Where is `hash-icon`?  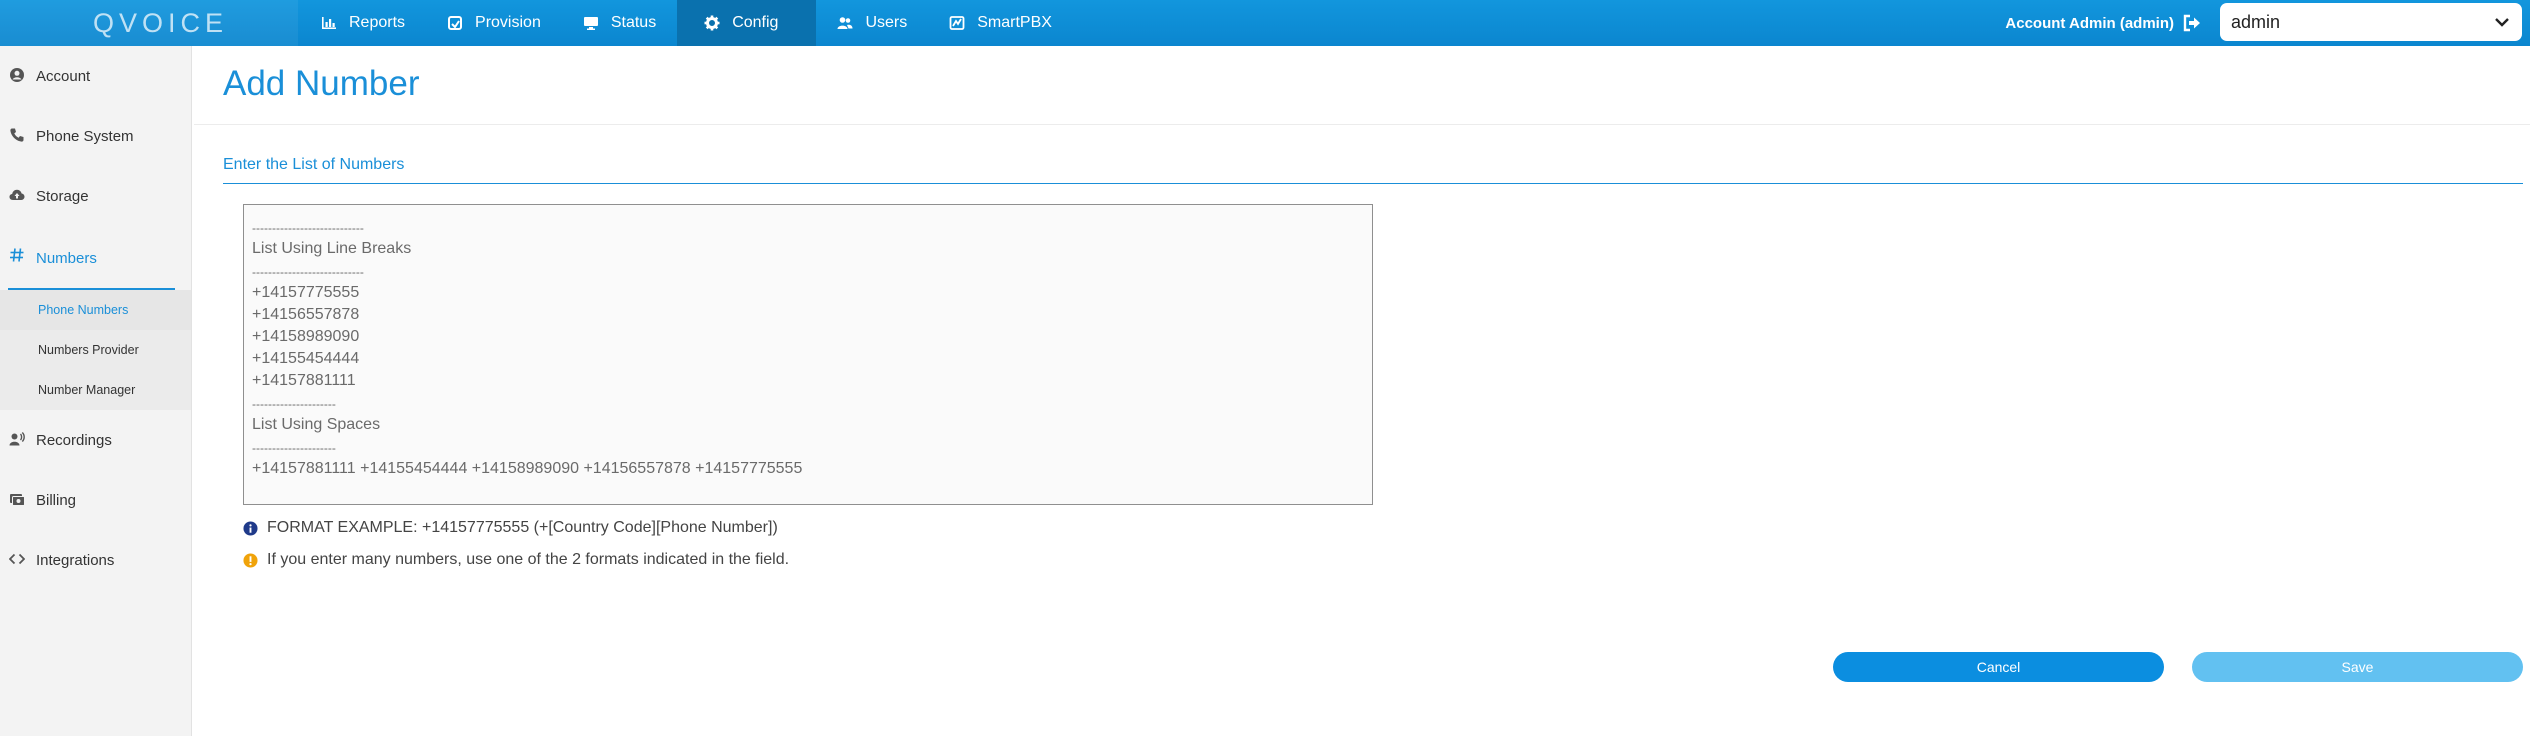
hash-icon is located at coordinates (17, 255).